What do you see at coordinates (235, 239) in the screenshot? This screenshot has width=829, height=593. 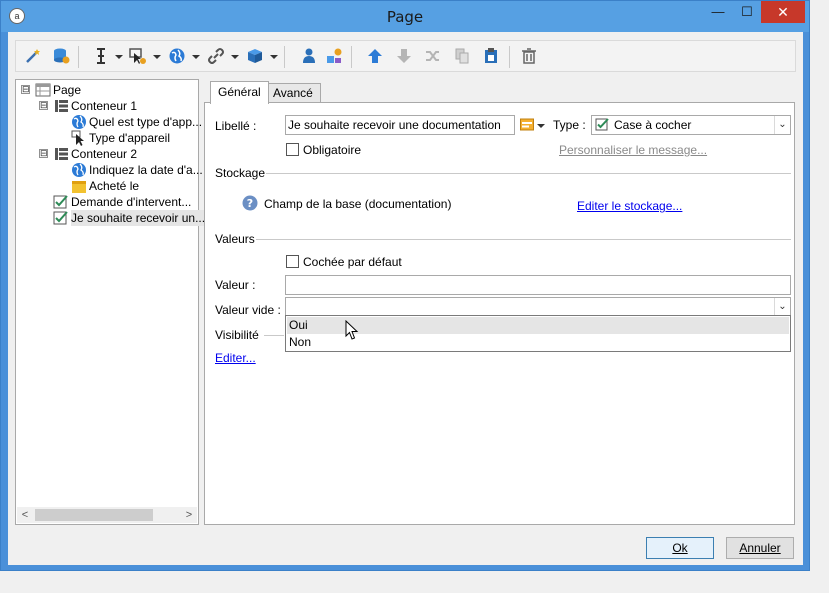 I see `valeurs-section-title: Valeurs` at bounding box center [235, 239].